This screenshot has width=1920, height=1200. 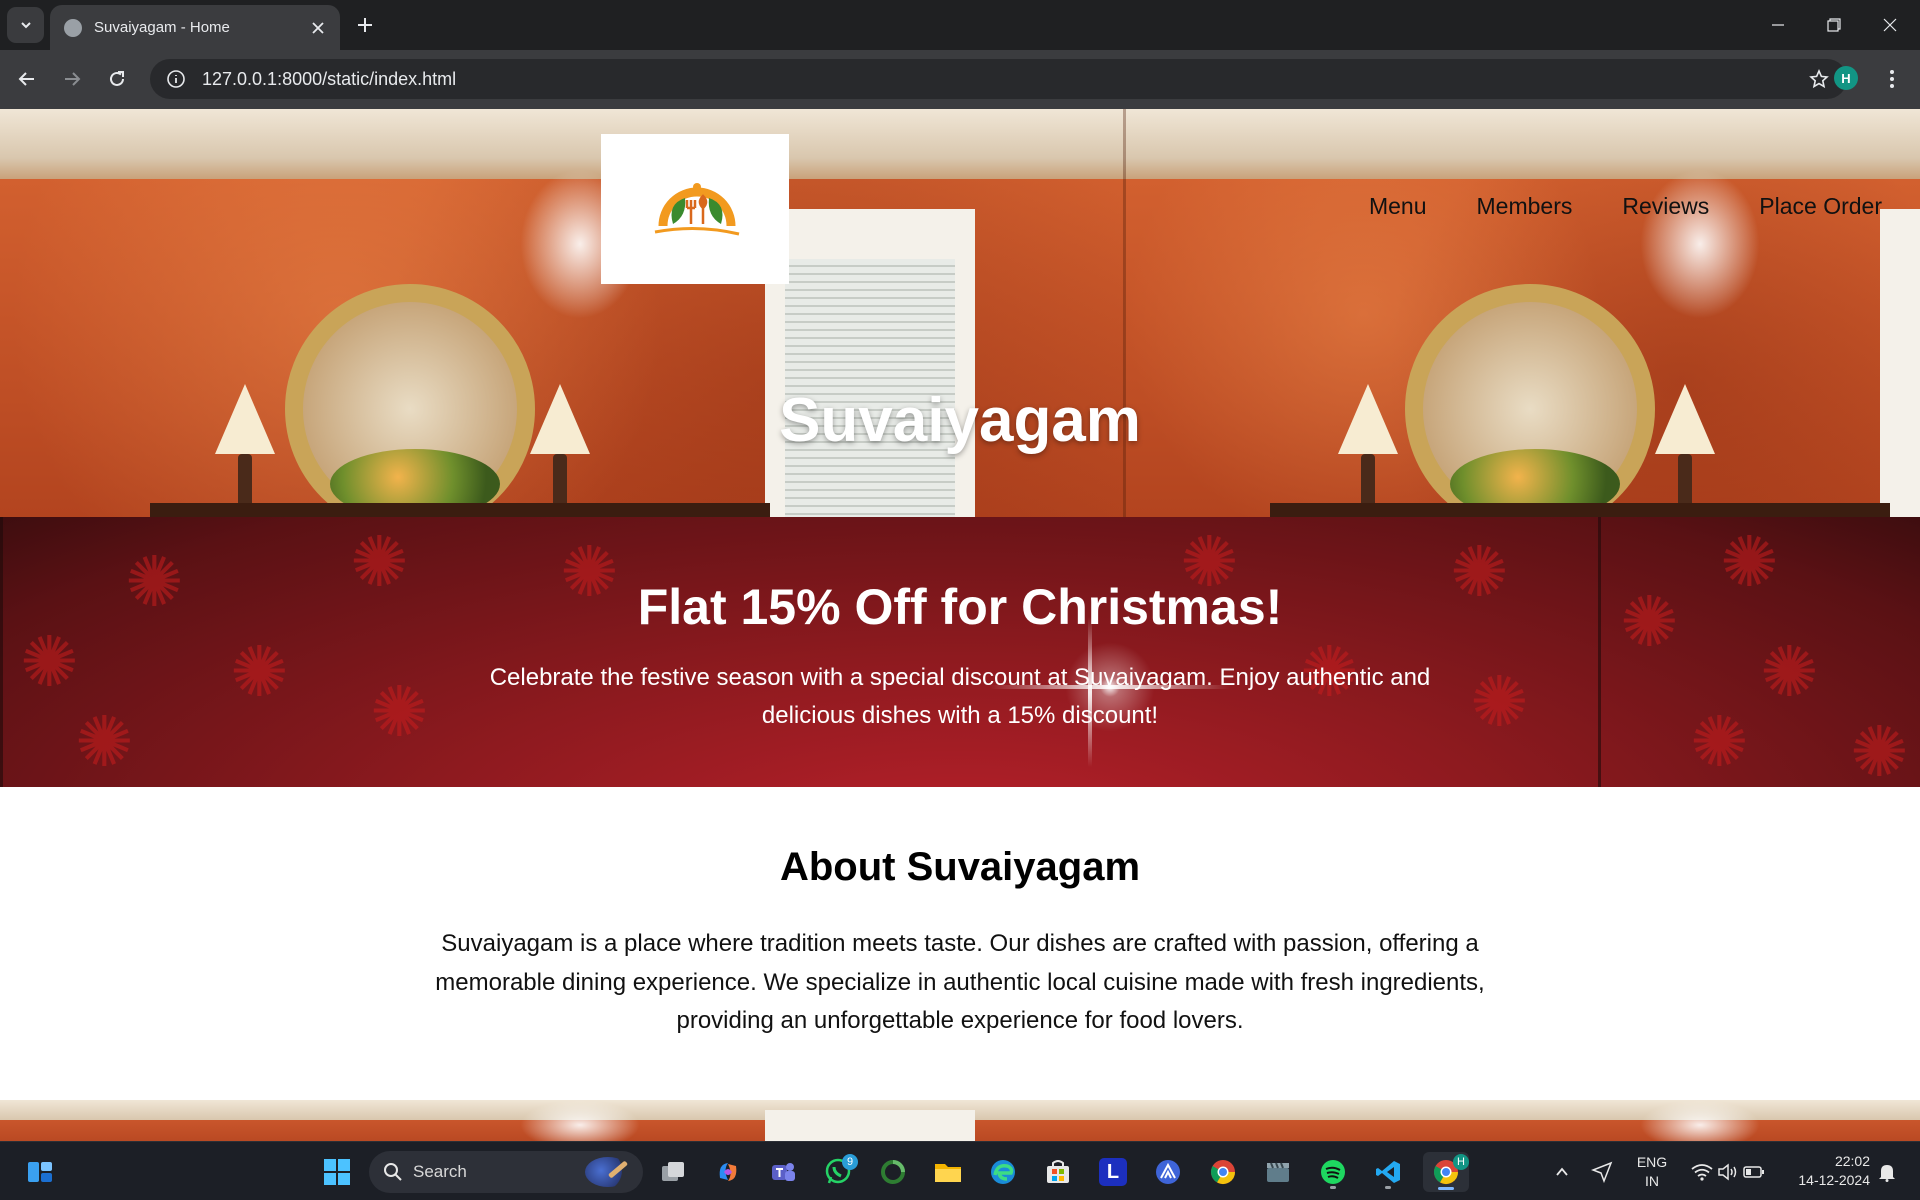 What do you see at coordinates (960, 867) in the screenshot?
I see `about-title: About Suvaiyagam` at bounding box center [960, 867].